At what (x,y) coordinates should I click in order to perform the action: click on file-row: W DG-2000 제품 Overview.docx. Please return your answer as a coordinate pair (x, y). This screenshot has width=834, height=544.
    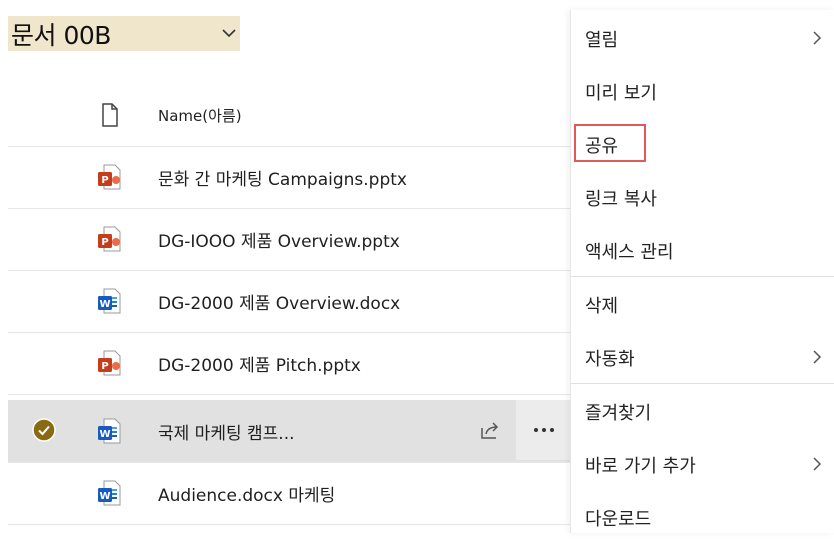
    Looking at the image, I should click on (328, 301).